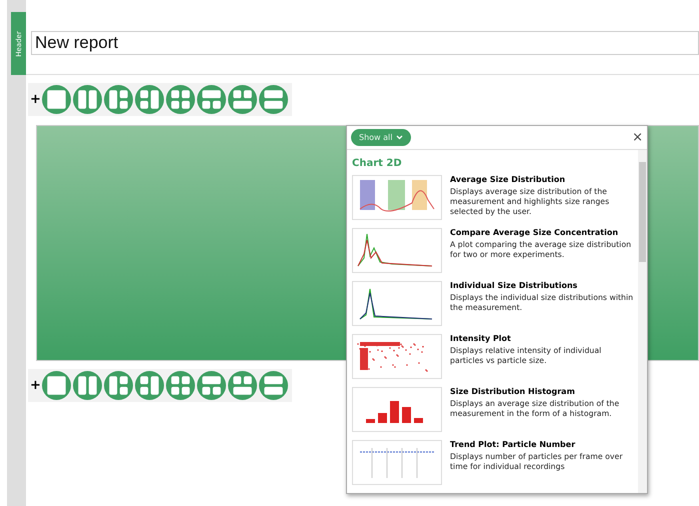 This screenshot has width=699, height=506. Describe the element at coordinates (481, 338) in the screenshot. I see `chart-title: Intensity Plot` at that location.